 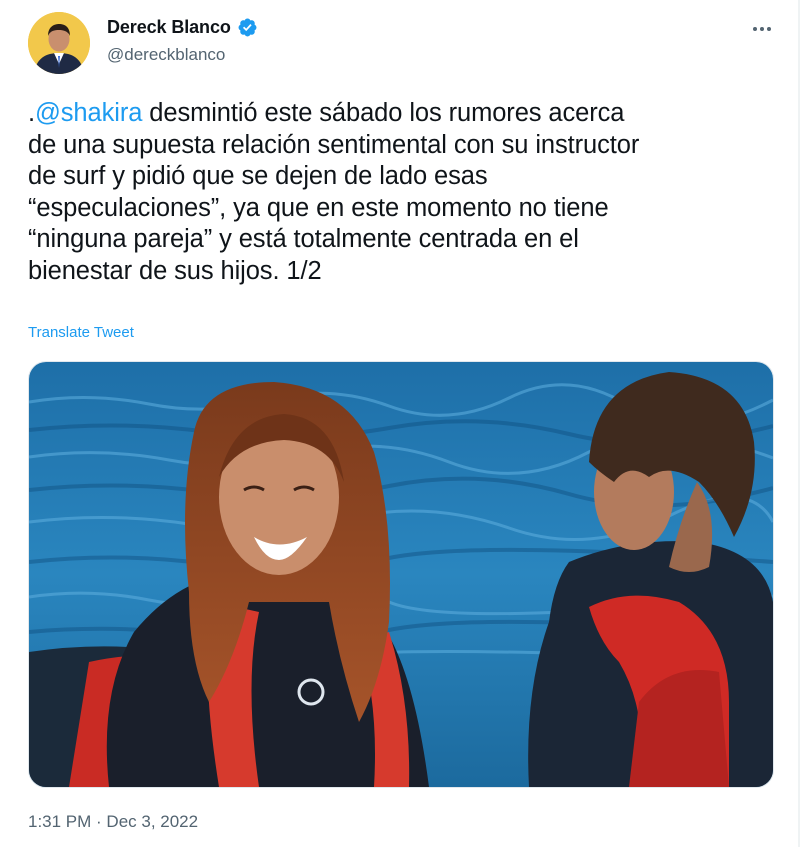 What do you see at coordinates (166, 55) in the screenshot?
I see `author-handle: @dereckblanco` at bounding box center [166, 55].